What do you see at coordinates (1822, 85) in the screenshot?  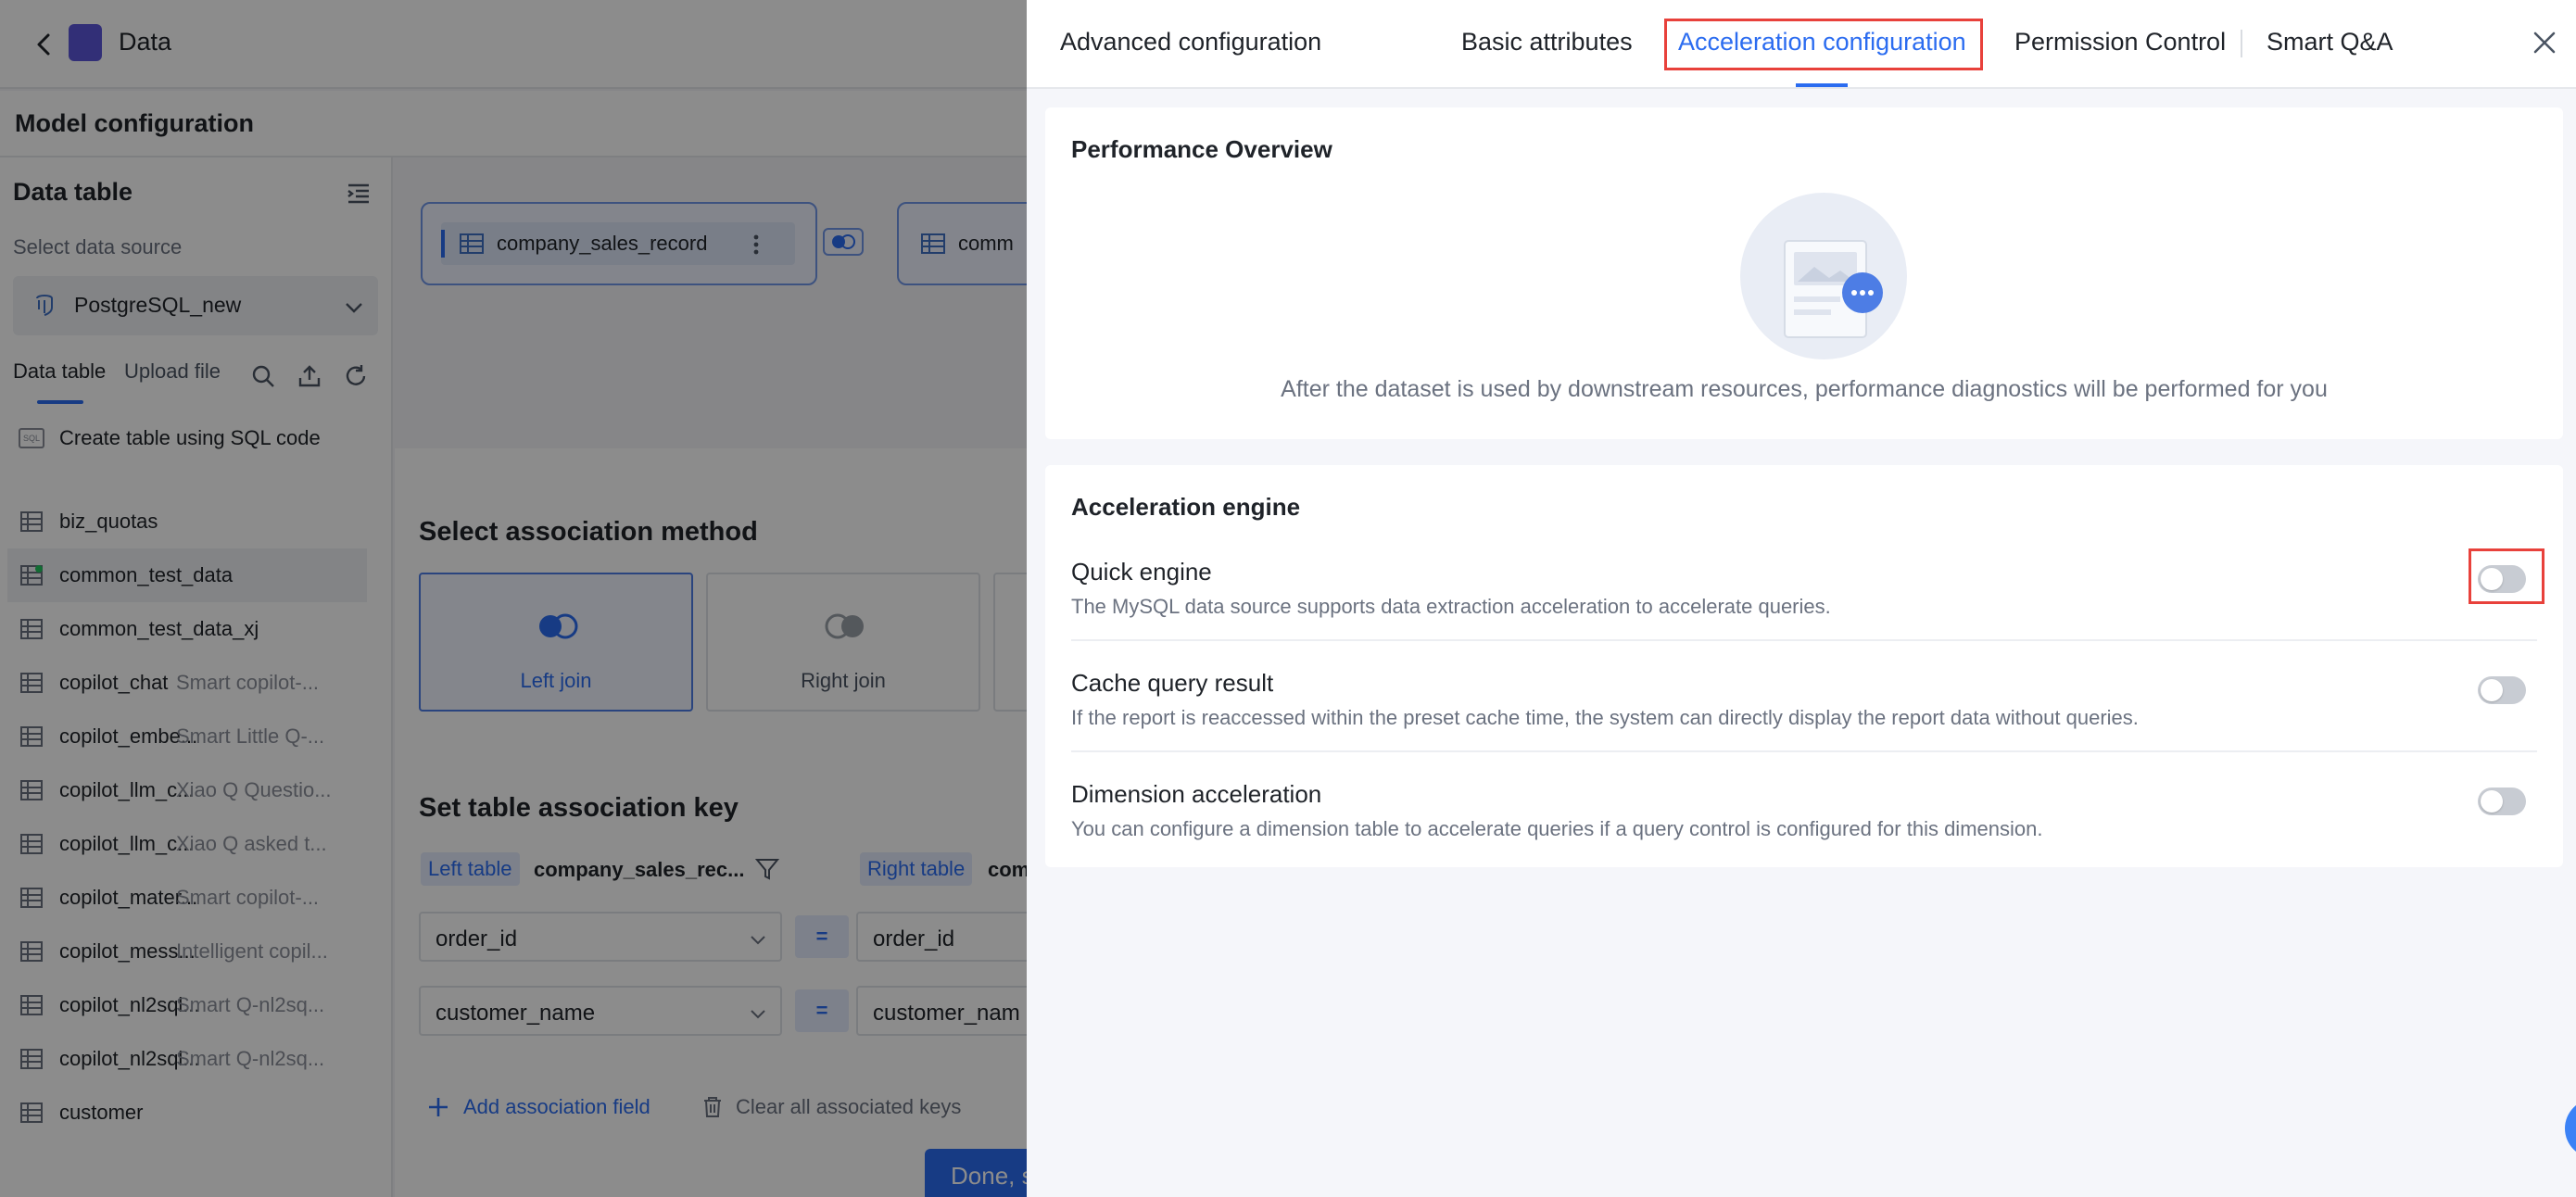 I see `active-tab-underline` at bounding box center [1822, 85].